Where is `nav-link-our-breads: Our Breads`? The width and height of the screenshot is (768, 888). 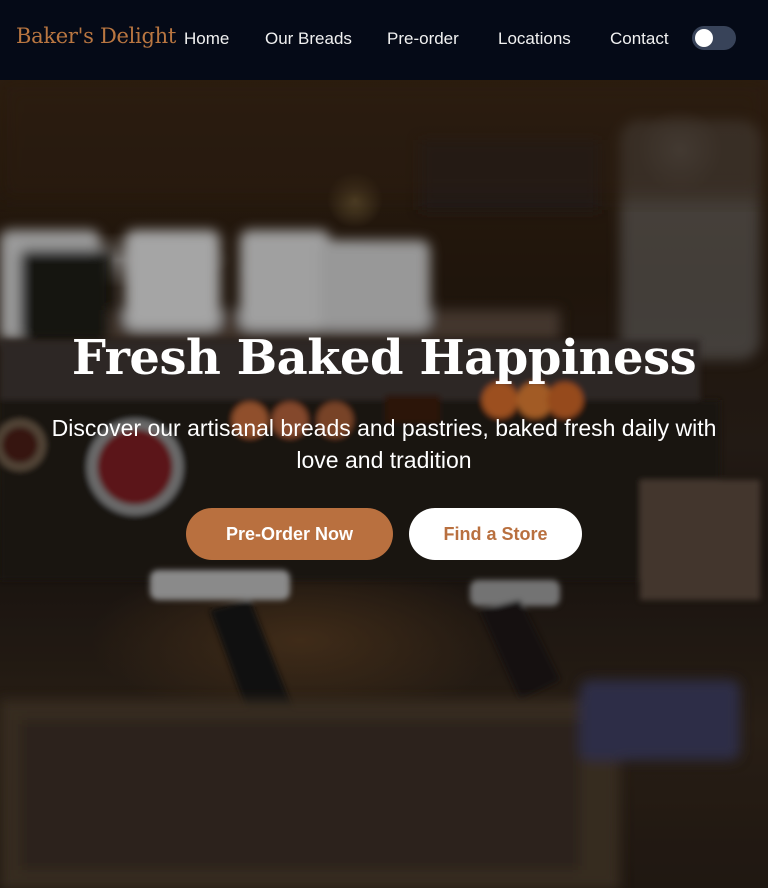
nav-link-our-breads: Our Breads is located at coordinates (308, 39).